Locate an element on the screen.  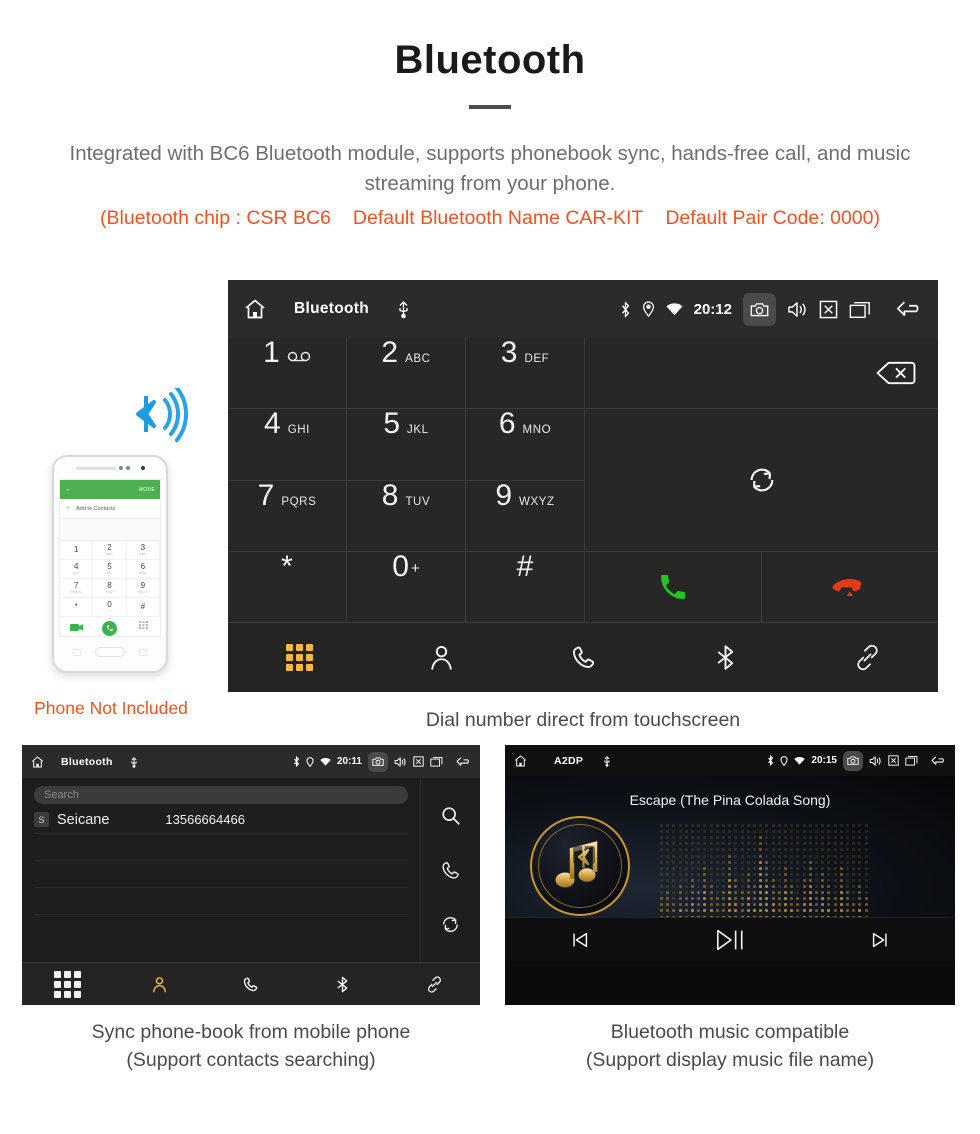
dial-key-hash: # is located at coordinates (525, 586).